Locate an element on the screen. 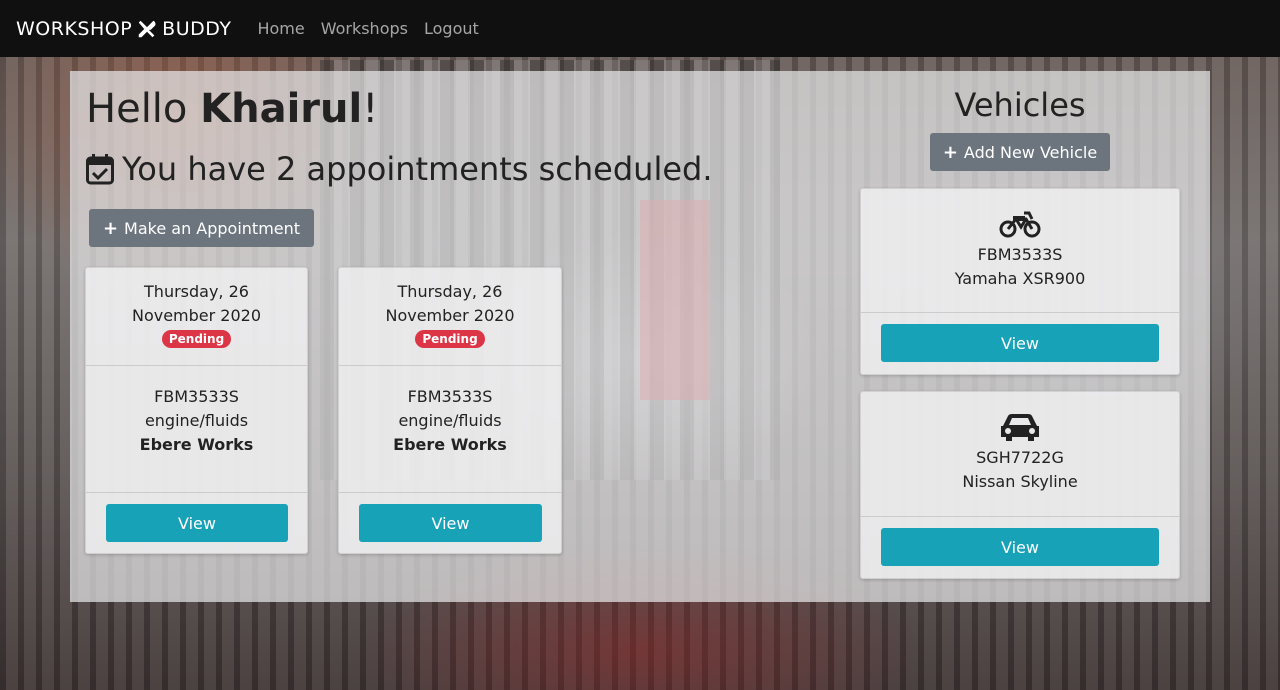 The height and width of the screenshot is (690, 1280). brand-left-text: WORKSHOP is located at coordinates (74, 28).